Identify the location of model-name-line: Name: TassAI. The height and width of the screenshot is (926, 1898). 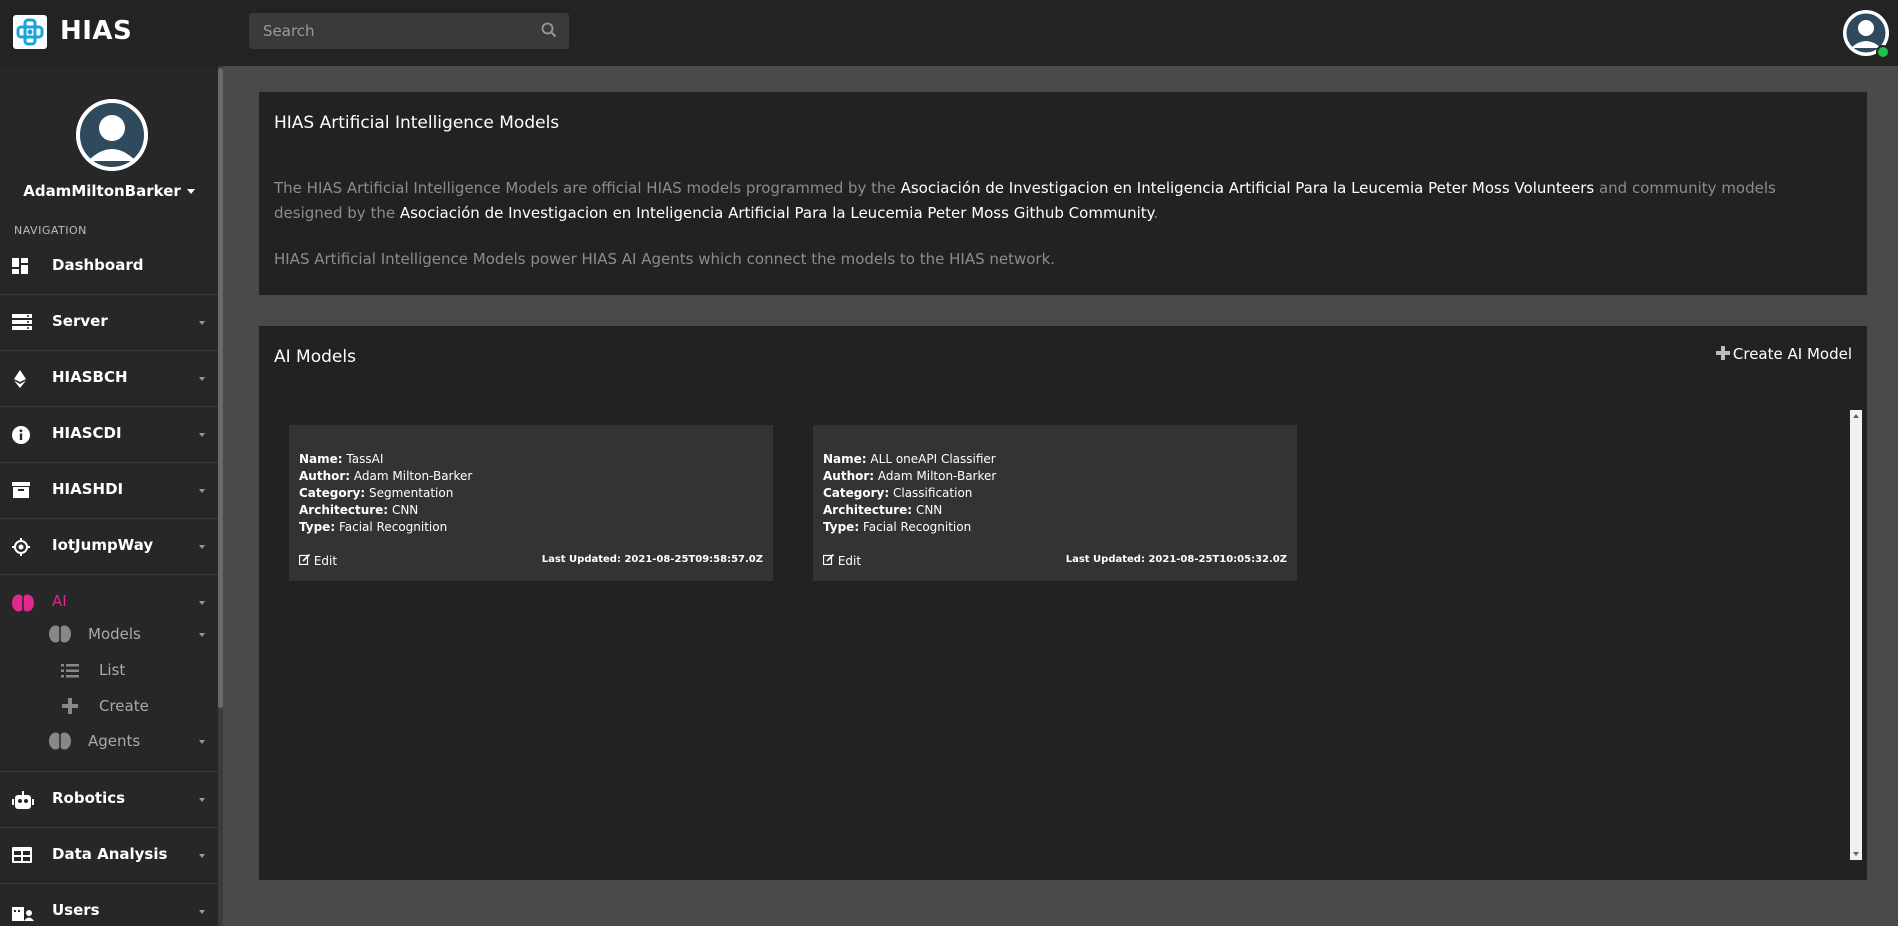
(341, 459).